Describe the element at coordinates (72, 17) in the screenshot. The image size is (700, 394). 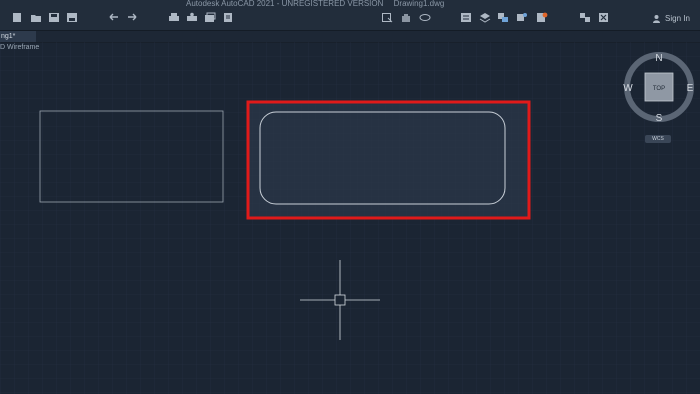
I see `save-as-icon` at that location.